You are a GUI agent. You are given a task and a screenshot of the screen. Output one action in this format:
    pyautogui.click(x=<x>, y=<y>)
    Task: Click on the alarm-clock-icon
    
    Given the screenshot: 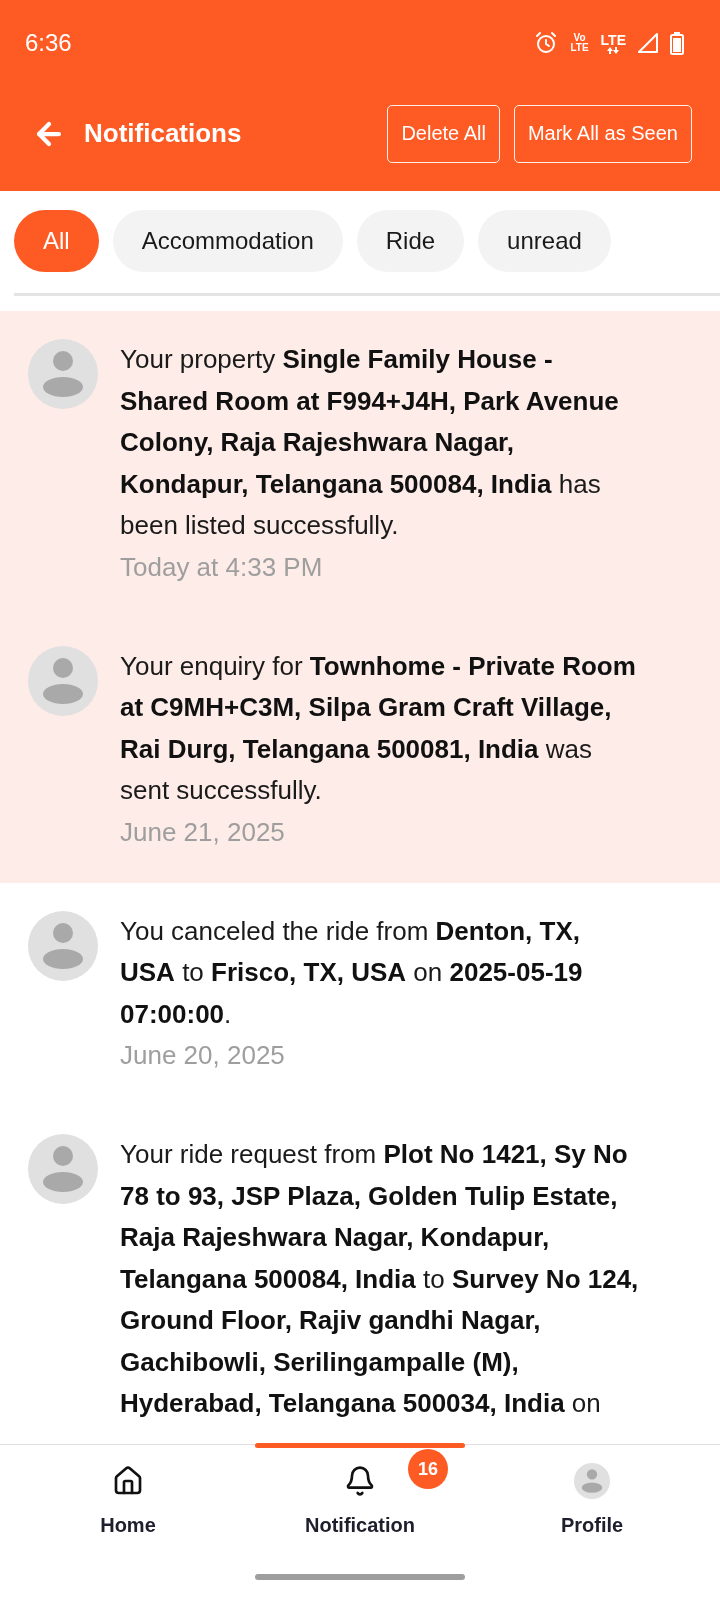 What is the action you would take?
    pyautogui.click(x=546, y=43)
    